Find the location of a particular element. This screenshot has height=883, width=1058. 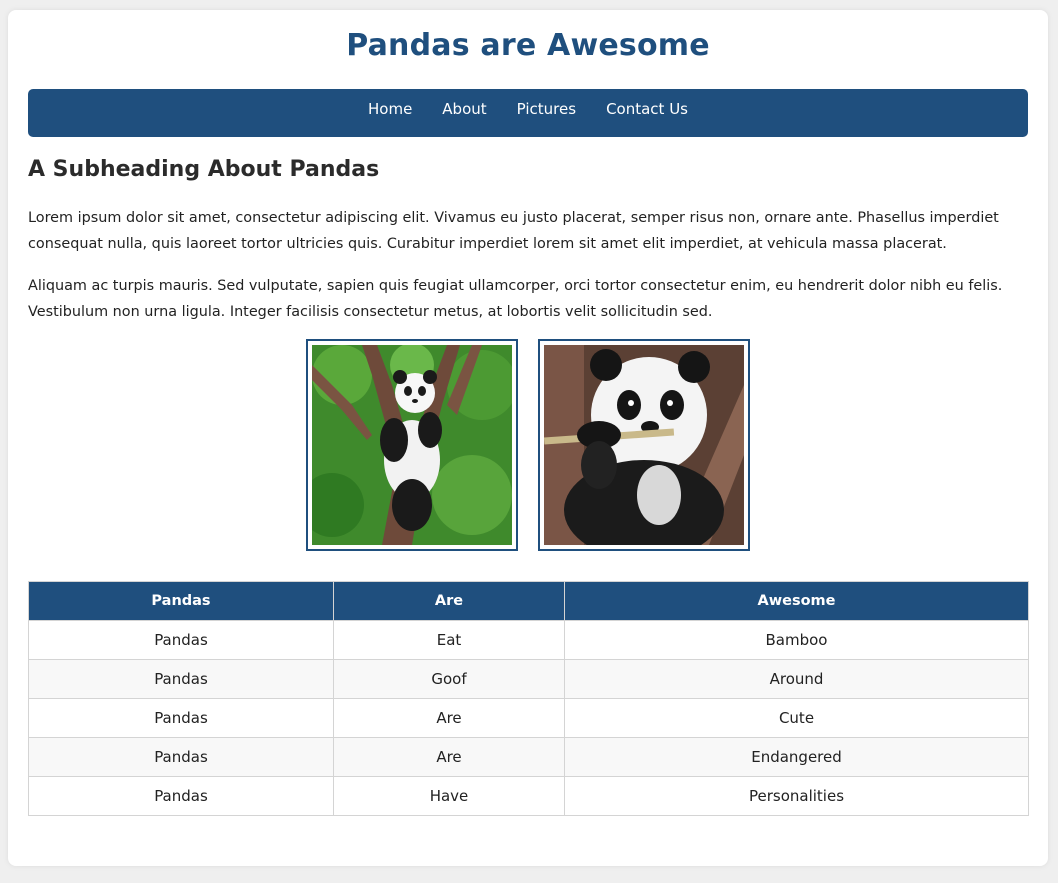

table-row: Pandas Eat Bamboo is located at coordinates (528, 640).